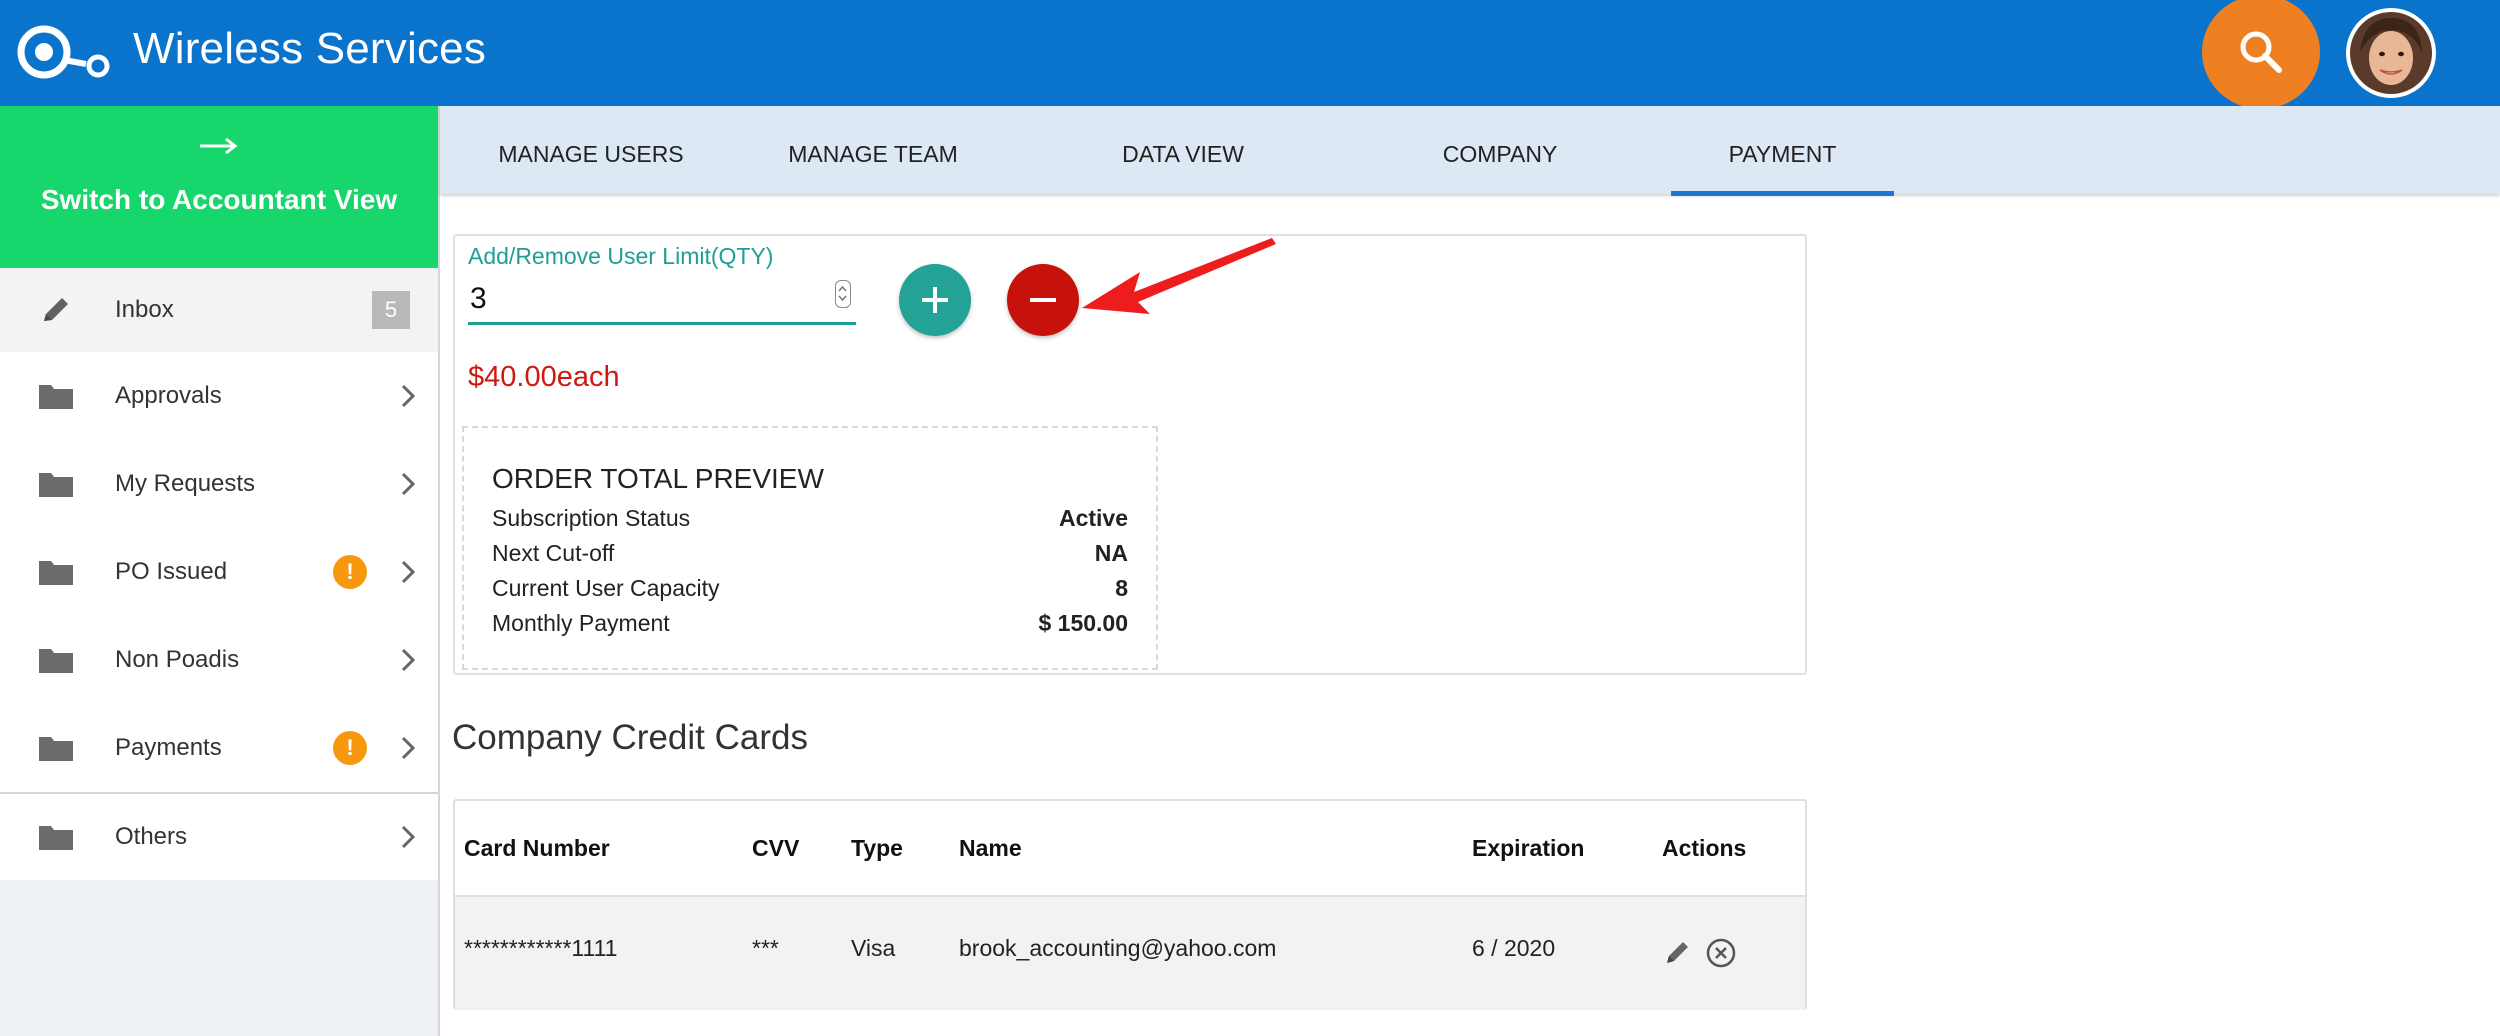 The width and height of the screenshot is (2500, 1036). What do you see at coordinates (1121, 588) in the screenshot?
I see `preview-row-value: 8` at bounding box center [1121, 588].